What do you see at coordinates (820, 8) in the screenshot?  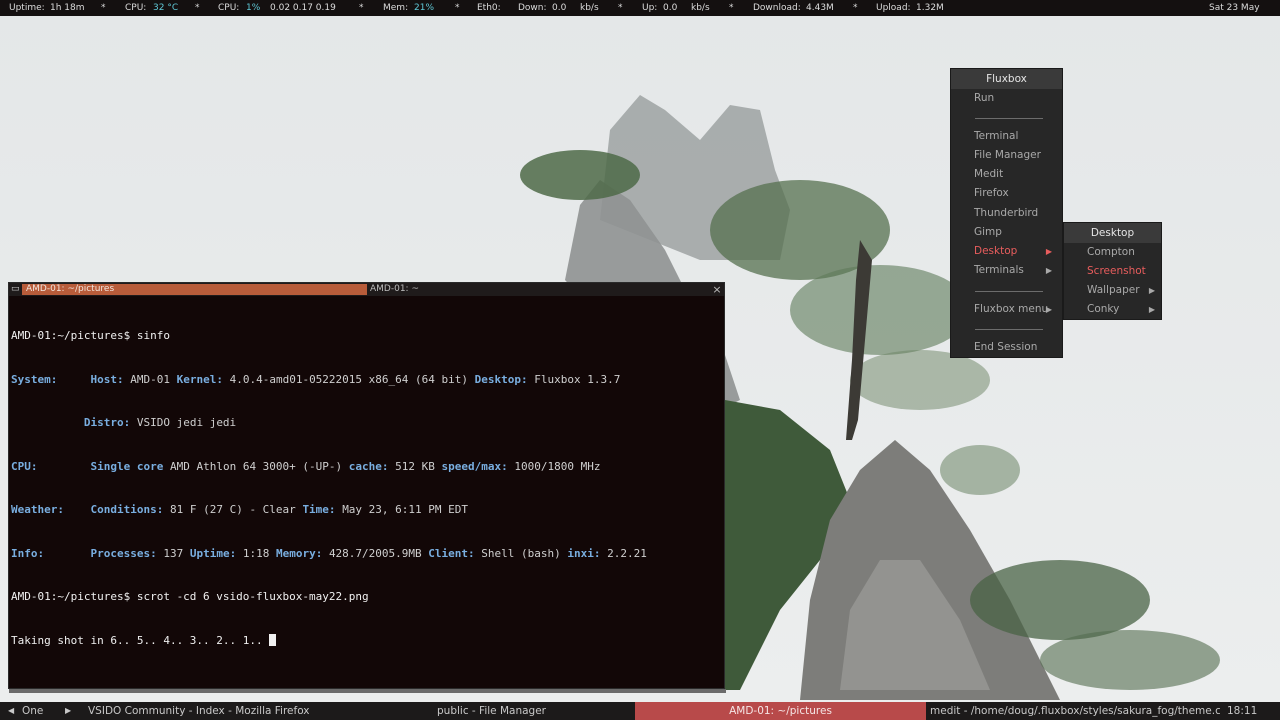 I see `download-value: 4.43M` at bounding box center [820, 8].